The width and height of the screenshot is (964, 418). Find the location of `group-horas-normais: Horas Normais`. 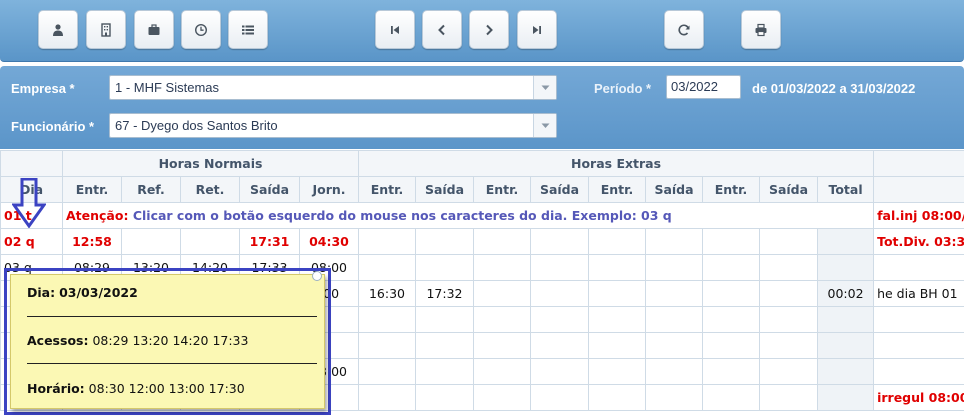

group-horas-normais: Horas Normais is located at coordinates (210, 163).